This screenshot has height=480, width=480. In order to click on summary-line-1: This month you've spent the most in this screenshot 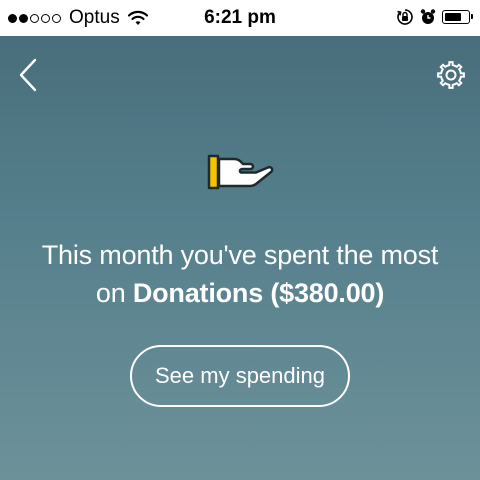, I will do `click(240, 255)`.